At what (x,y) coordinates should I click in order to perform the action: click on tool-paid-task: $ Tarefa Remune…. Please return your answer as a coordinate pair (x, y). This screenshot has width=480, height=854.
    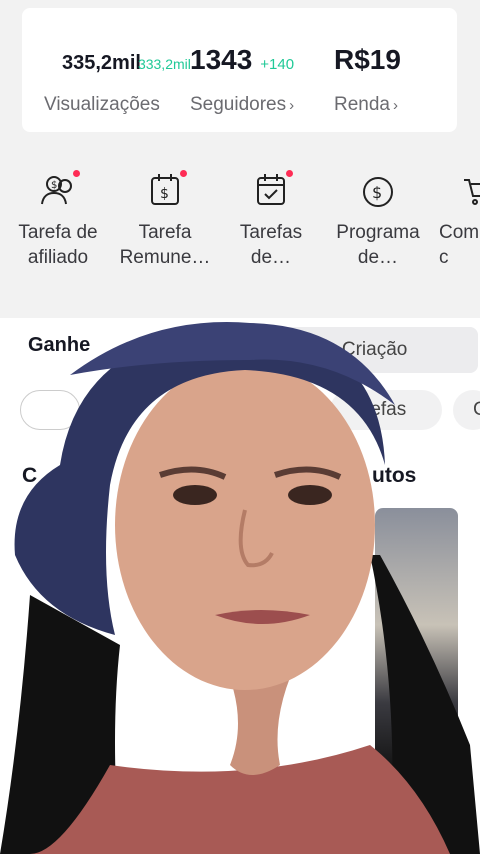
    Looking at the image, I should click on (165, 220).